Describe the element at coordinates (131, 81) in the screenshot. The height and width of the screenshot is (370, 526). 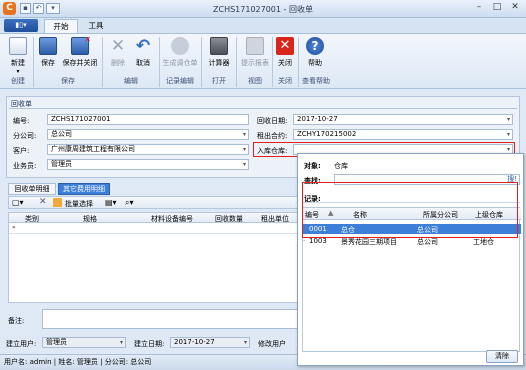
I see `group-edit-label: 编辑` at that location.